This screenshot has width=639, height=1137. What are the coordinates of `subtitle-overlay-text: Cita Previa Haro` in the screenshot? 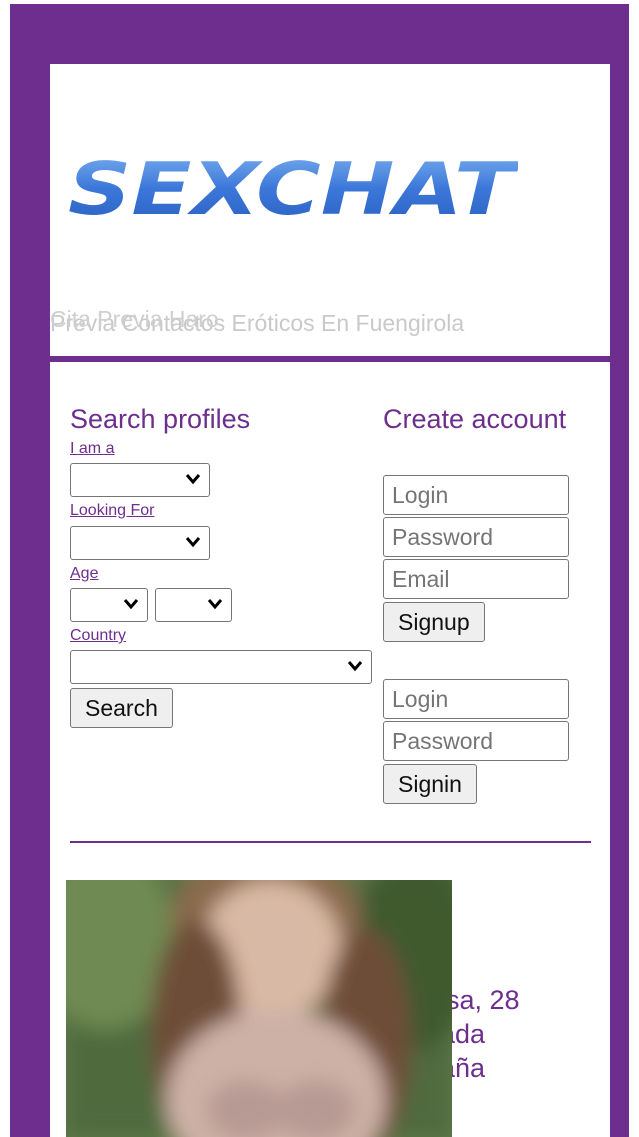 It's located at (134, 321).